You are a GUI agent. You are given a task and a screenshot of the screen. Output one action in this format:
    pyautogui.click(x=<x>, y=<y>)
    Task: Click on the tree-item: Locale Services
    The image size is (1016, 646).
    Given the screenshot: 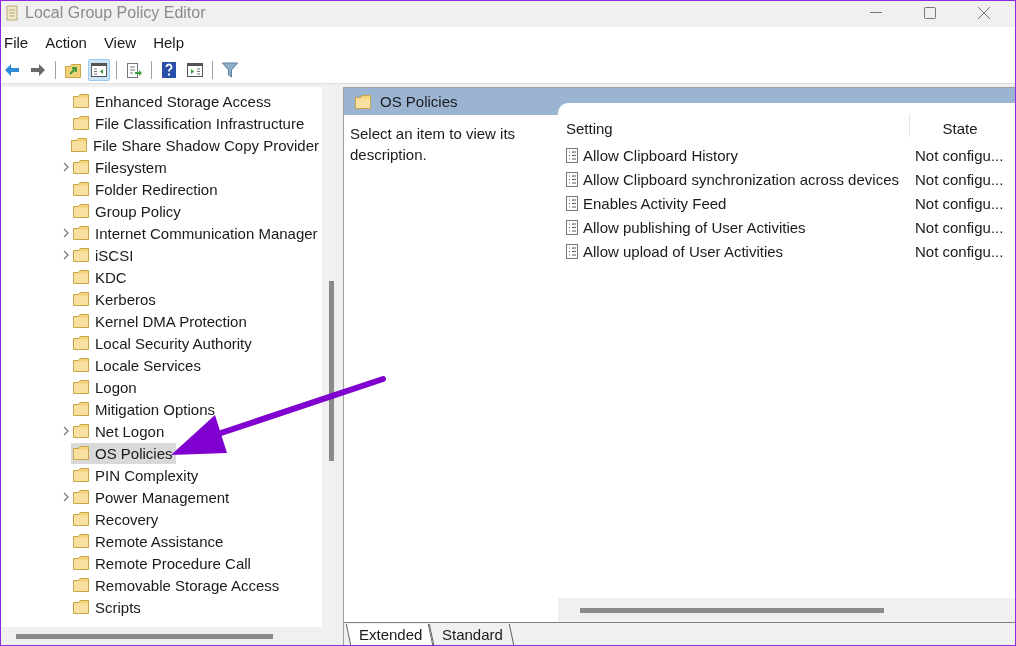 What is the action you would take?
    pyautogui.click(x=137, y=365)
    